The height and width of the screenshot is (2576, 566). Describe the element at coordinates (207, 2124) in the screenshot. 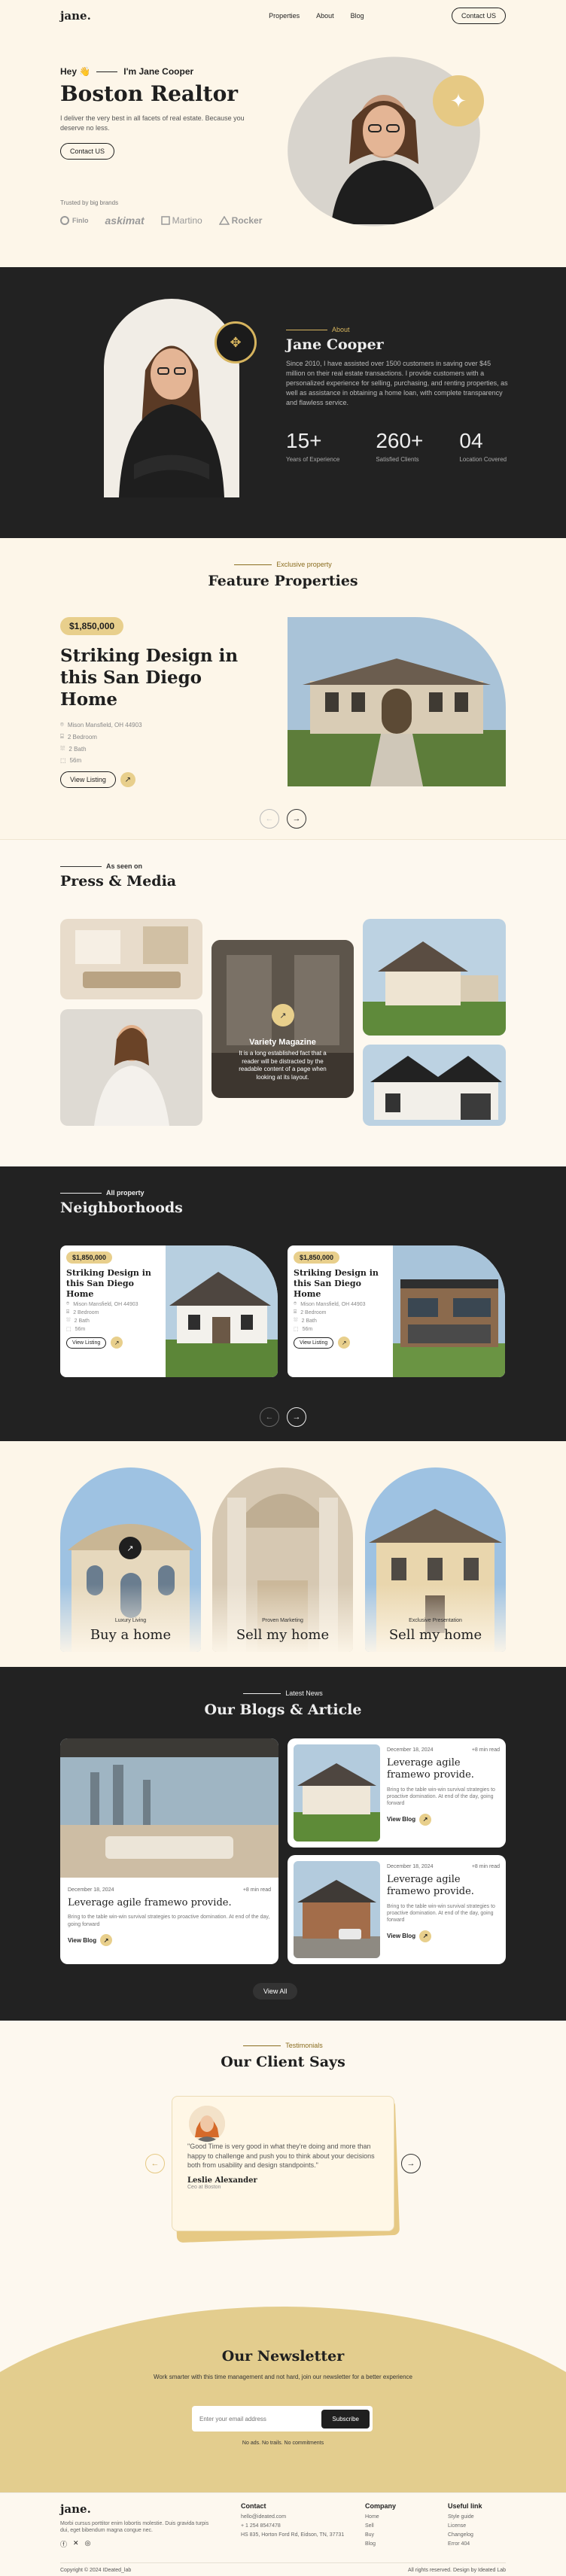

I see `avatar` at that location.